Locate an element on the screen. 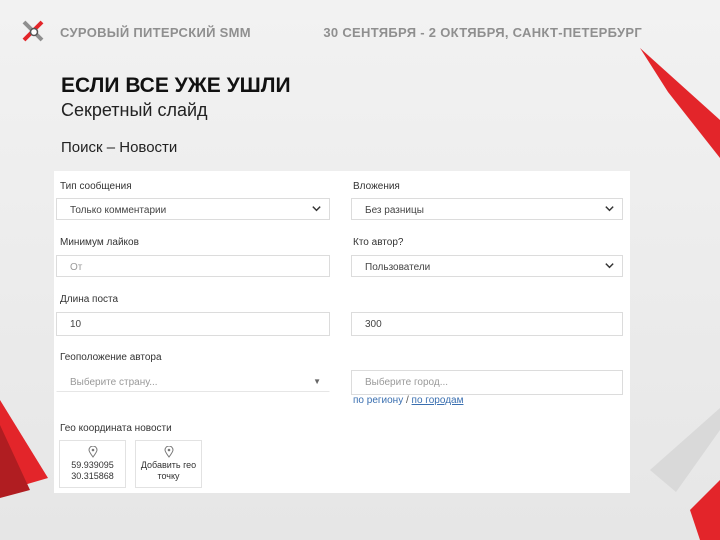 The width and height of the screenshot is (720, 540). add-geo-line-1: Добавить гео is located at coordinates (168, 465).